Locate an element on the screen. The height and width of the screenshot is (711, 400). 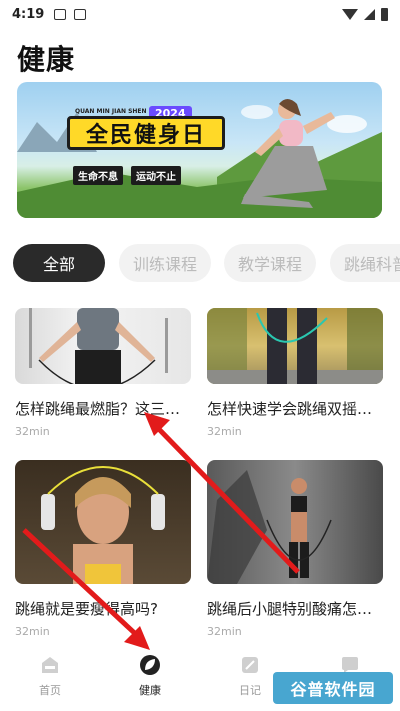
tabbar-label: 首页 is located at coordinates (50, 690).